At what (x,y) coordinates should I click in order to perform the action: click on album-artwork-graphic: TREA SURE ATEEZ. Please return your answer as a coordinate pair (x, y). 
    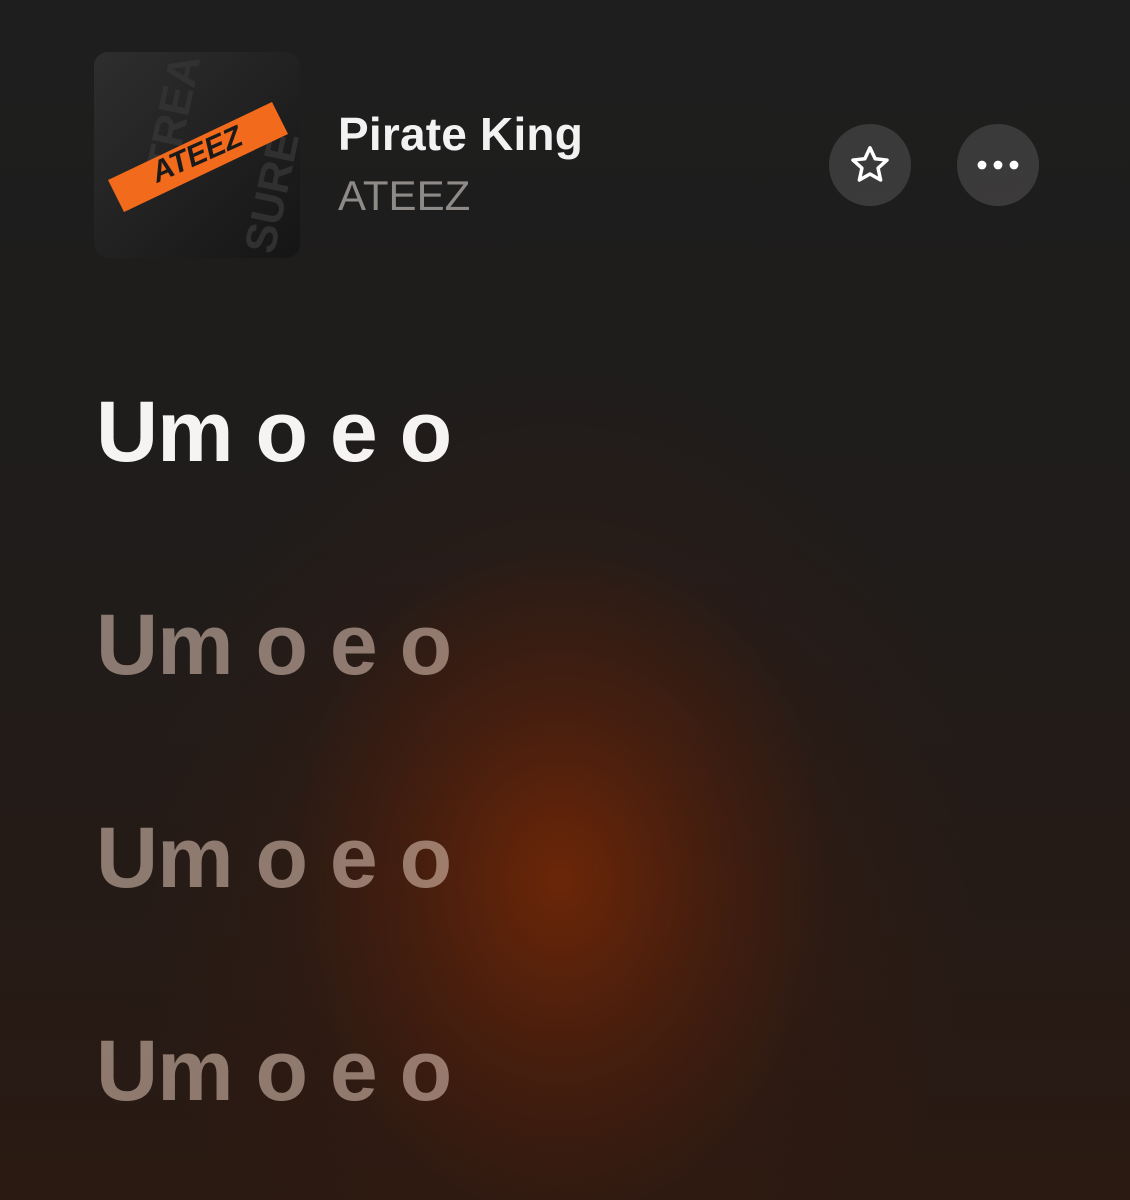
    Looking at the image, I should click on (197, 155).